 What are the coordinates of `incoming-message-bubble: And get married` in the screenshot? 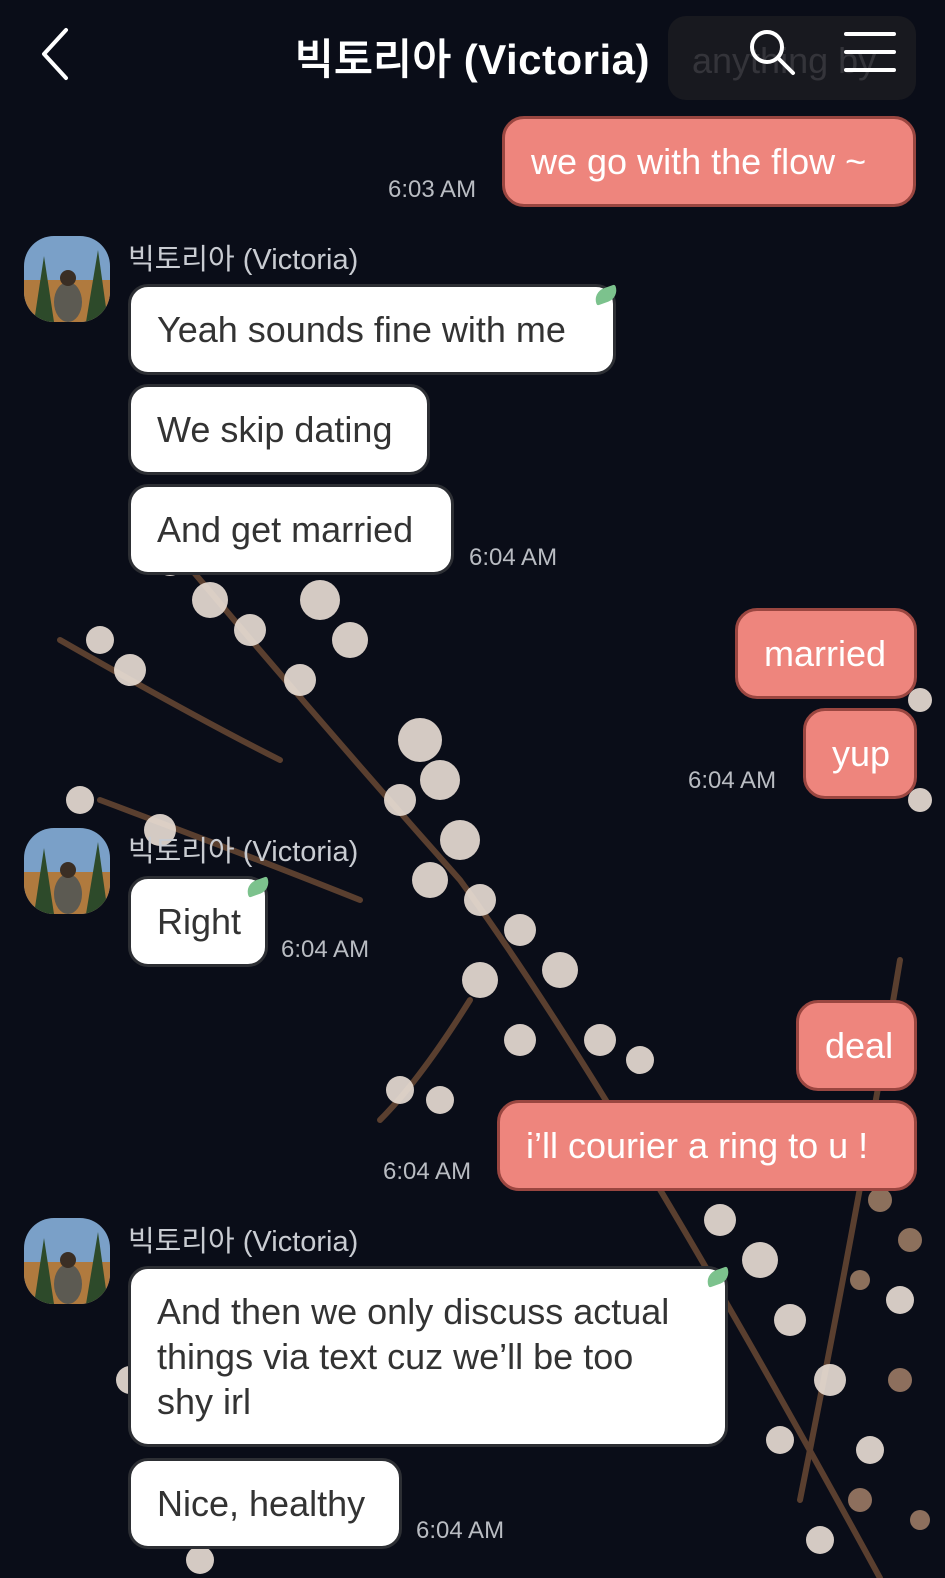 It's located at (291, 529).